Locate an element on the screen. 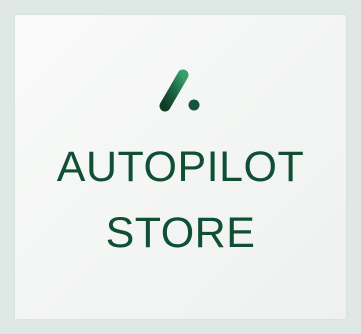 The image size is (361, 334). brand-name-line-2: STORE is located at coordinates (180, 233).